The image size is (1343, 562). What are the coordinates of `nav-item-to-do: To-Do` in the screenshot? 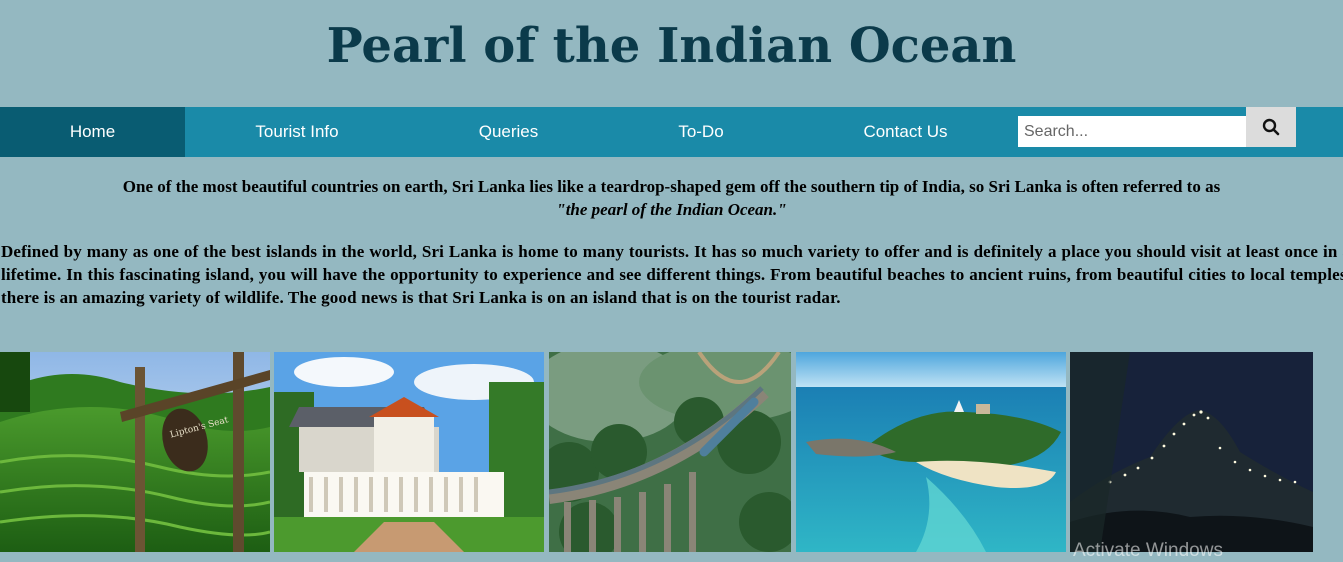 It's located at (701, 132).